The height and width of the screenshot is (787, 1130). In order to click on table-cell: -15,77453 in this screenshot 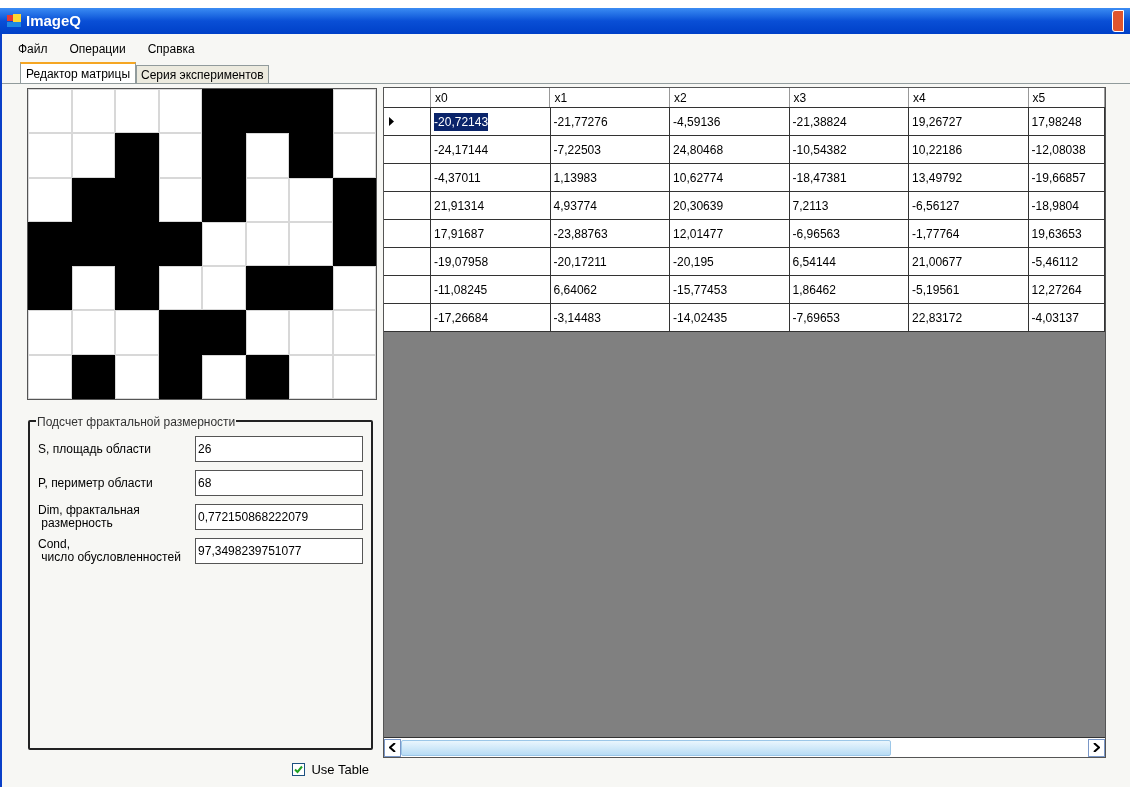, I will do `click(730, 289)`.